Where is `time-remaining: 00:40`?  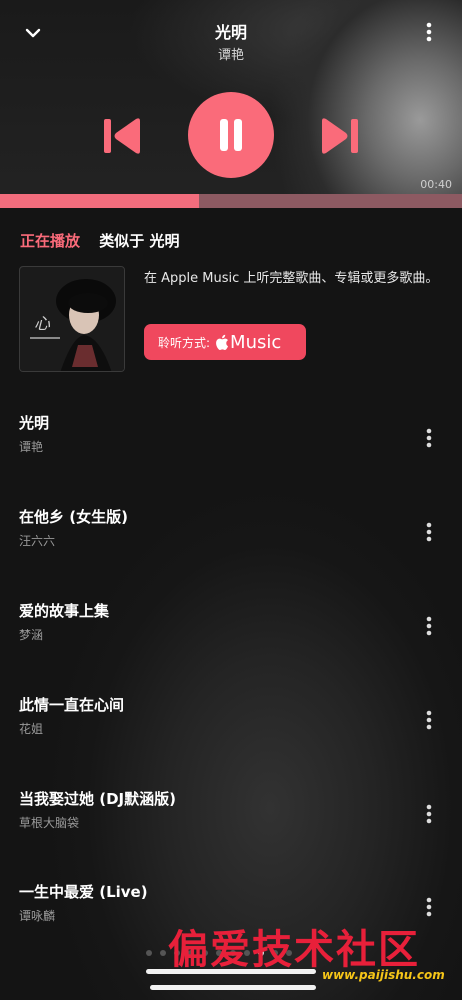 time-remaining: 00:40 is located at coordinates (436, 184).